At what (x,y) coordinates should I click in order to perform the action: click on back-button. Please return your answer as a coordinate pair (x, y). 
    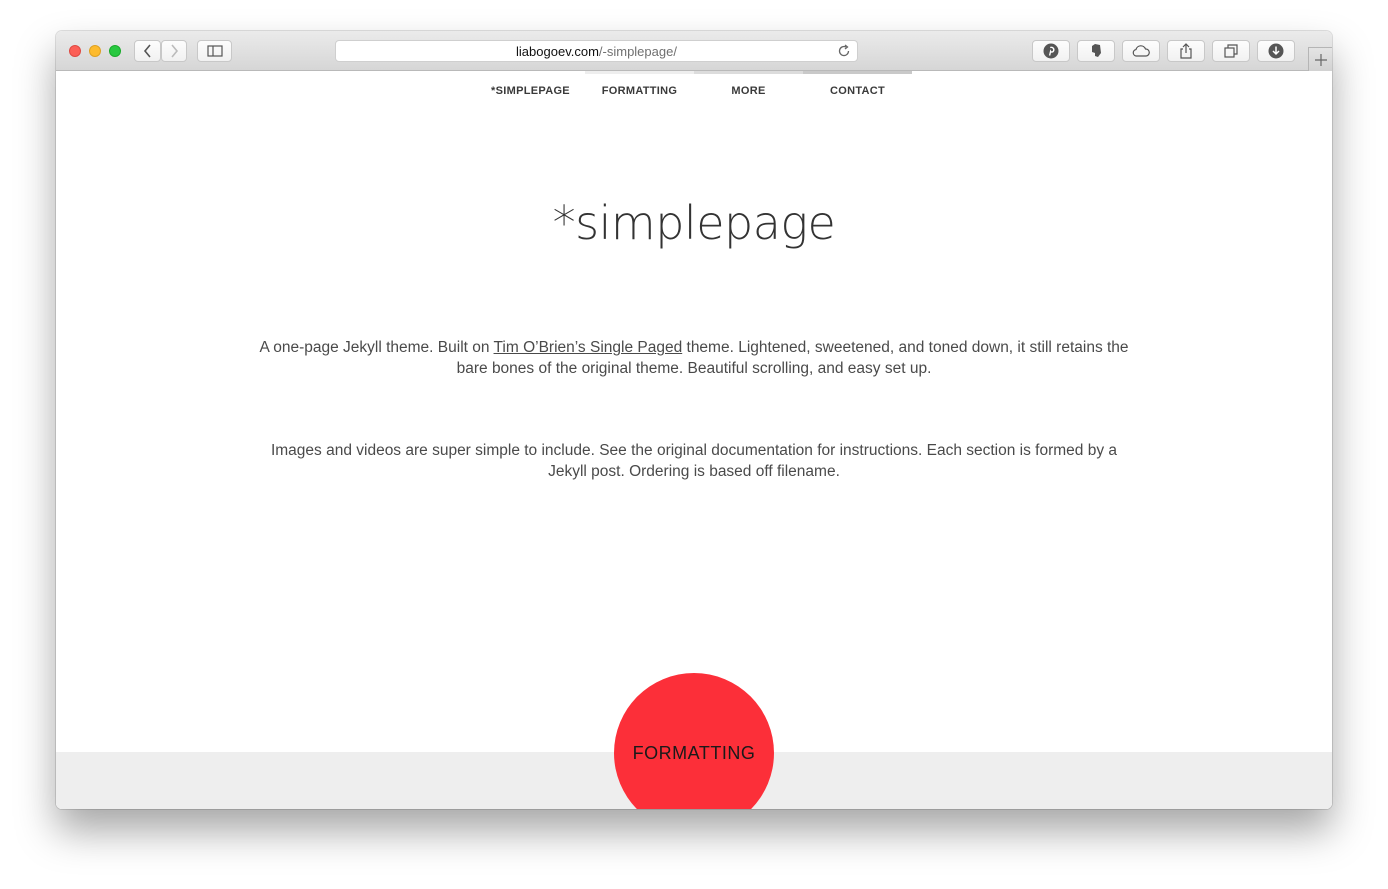
    Looking at the image, I should click on (147, 51).